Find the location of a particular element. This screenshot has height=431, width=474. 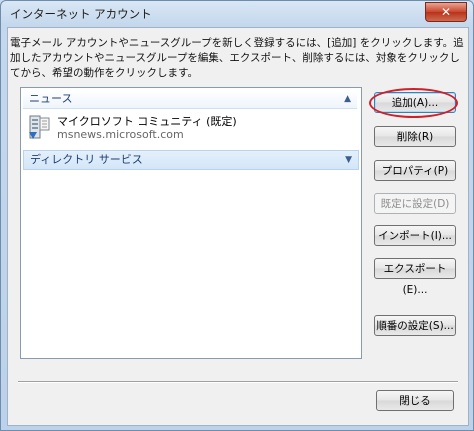

highlight-circle is located at coordinates (413, 103).